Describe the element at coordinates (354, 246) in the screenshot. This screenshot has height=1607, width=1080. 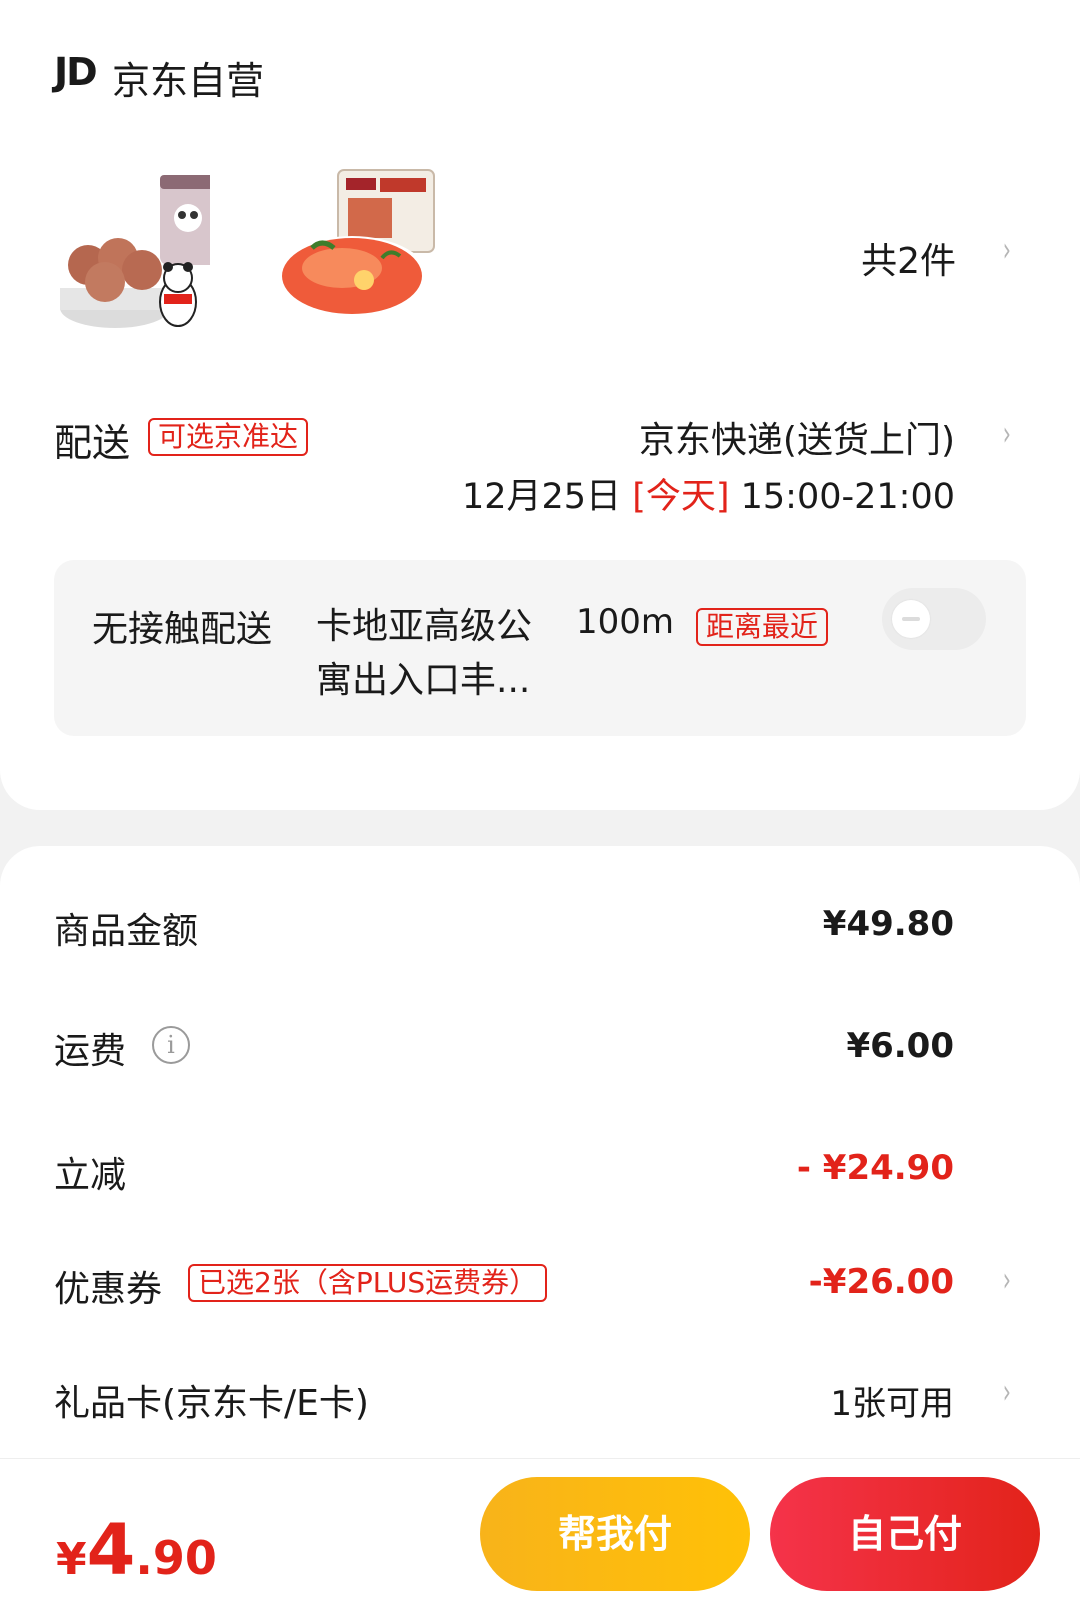
I see `noodle-dish-product-image` at that location.